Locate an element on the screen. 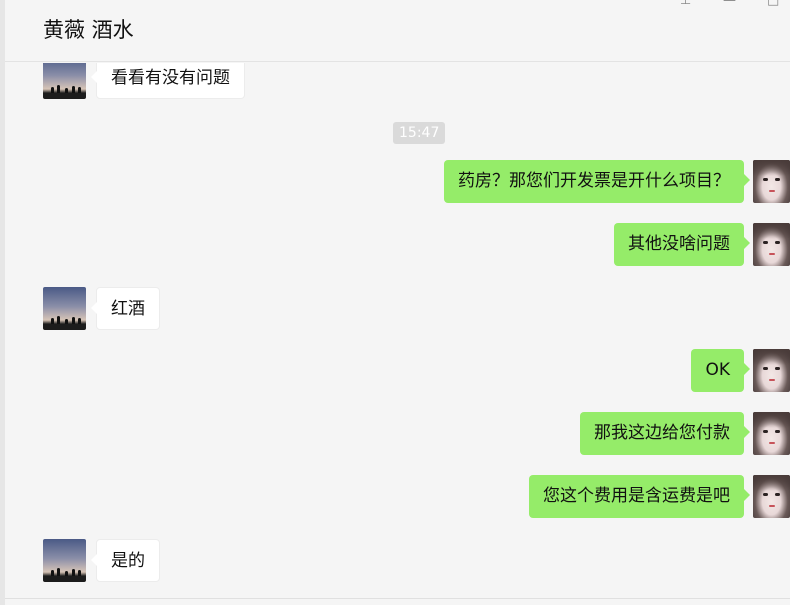 This screenshot has height=605, width=790. chat-header: 黄薇 酒水 ⊥ — □ is located at coordinates (397, 31).